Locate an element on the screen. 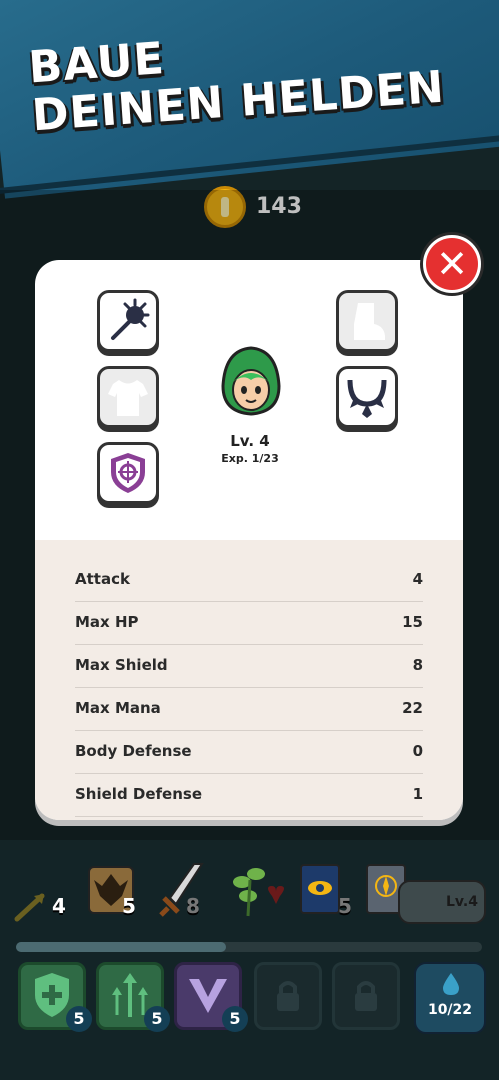 This screenshot has width=499, height=1080. shield-icon is located at coordinates (128, 473).